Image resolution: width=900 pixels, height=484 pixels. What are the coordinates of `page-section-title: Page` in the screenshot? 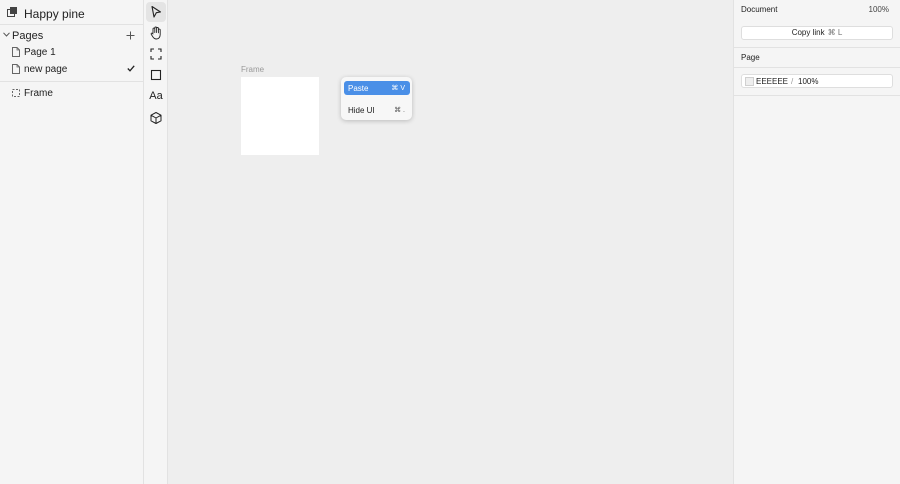 It's located at (750, 57).